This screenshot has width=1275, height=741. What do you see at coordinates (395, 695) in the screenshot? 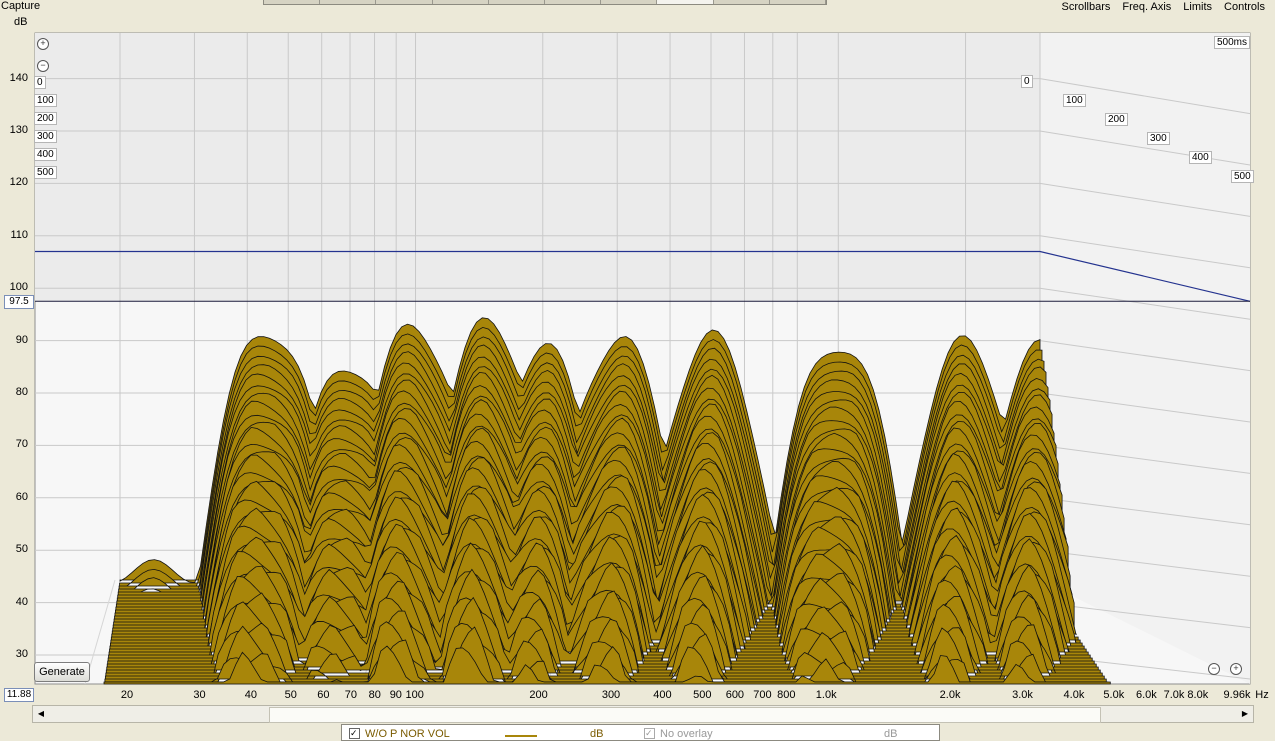
I see `x-tick-label: 90` at bounding box center [395, 695].